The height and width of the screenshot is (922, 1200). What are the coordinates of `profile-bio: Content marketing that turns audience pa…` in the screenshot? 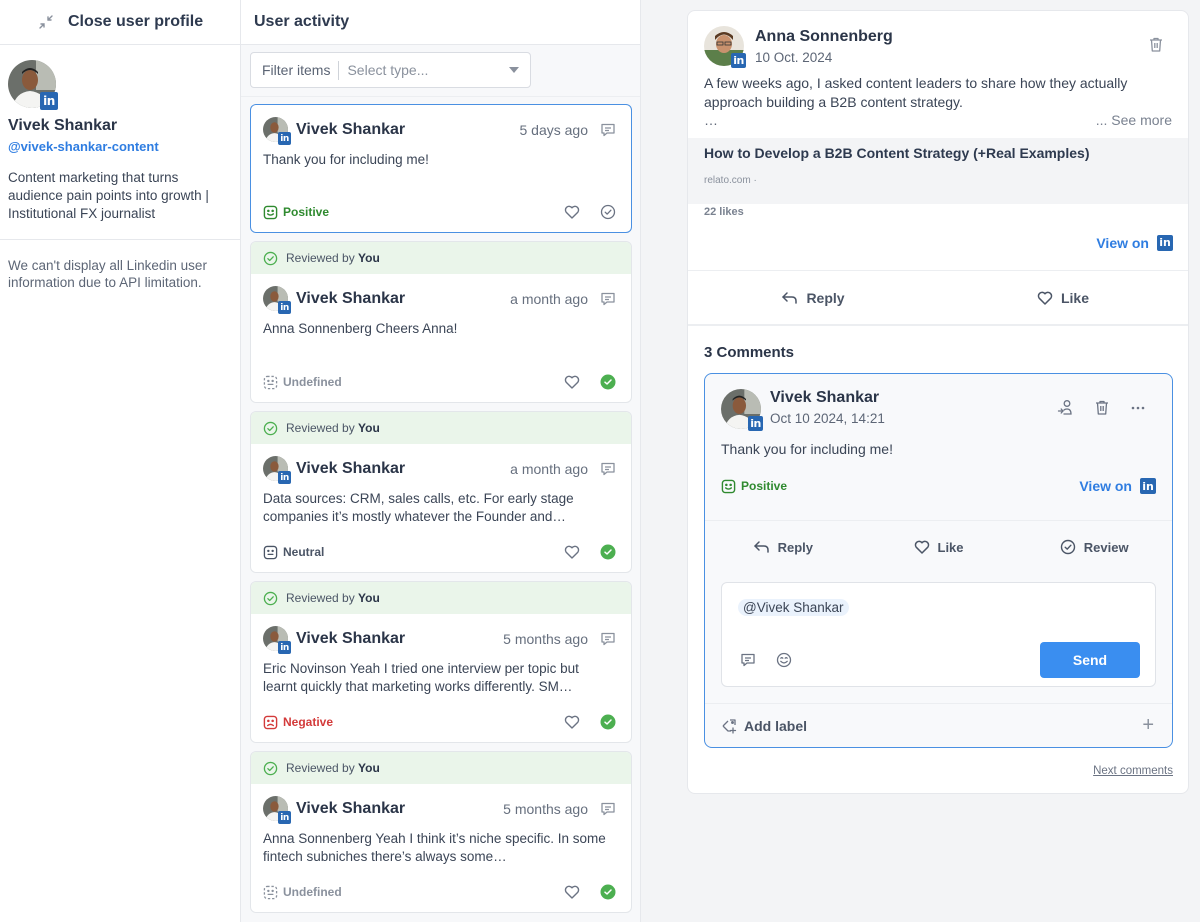 It's located at (108, 195).